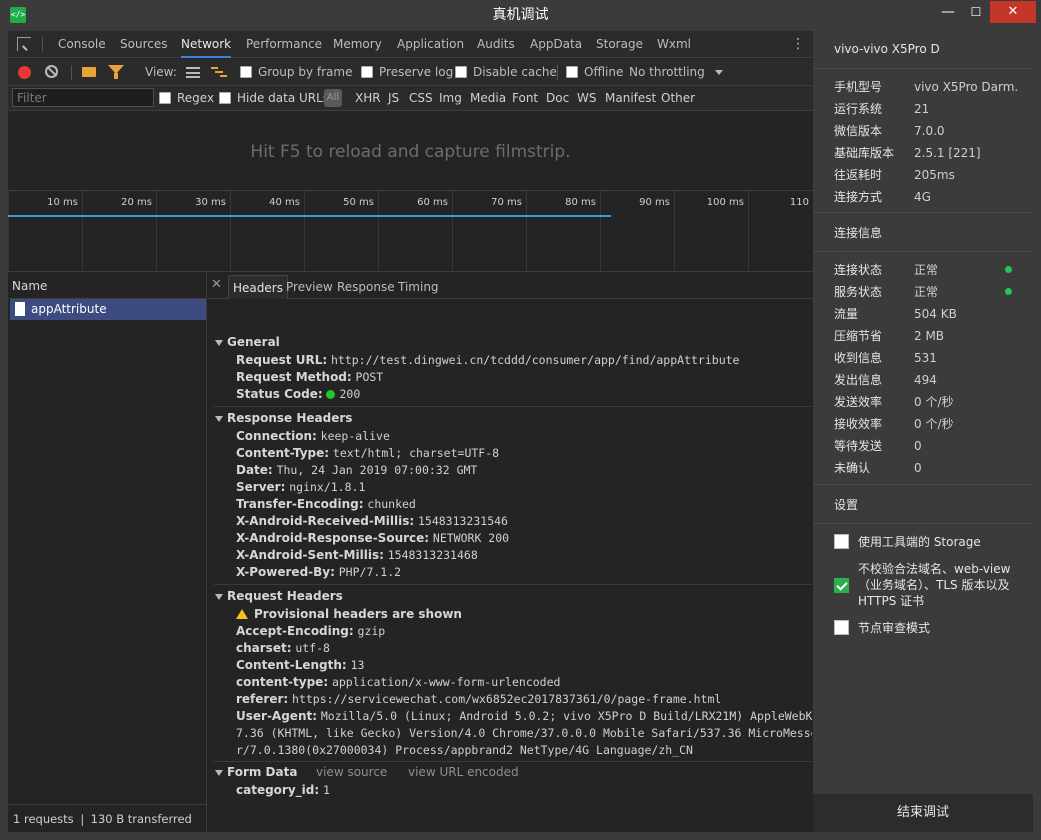  Describe the element at coordinates (674, 44) in the screenshot. I see `tab-wxml: Wxml` at that location.